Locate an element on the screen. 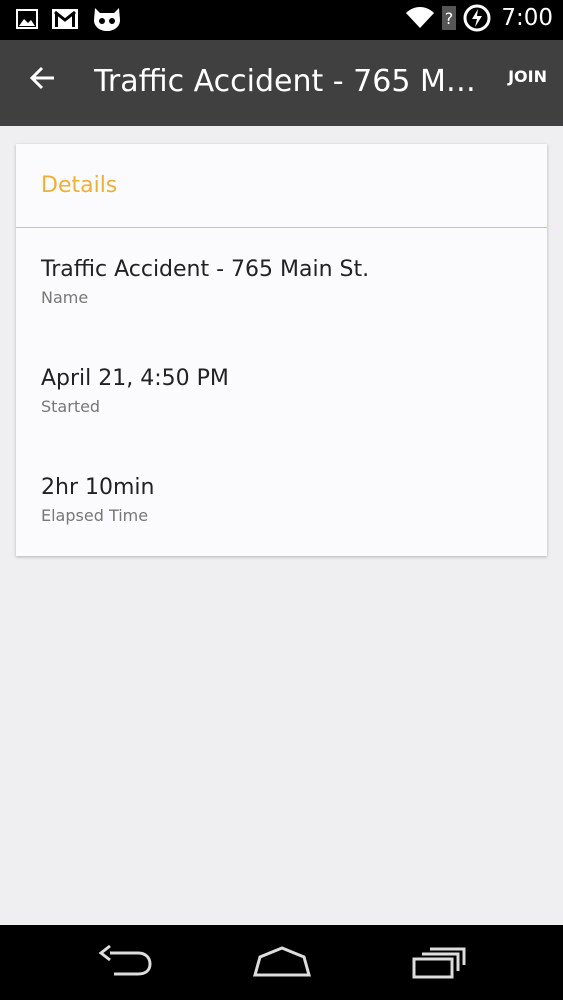 The width and height of the screenshot is (563, 1000). field-value: 2hr 10min is located at coordinates (98, 487).